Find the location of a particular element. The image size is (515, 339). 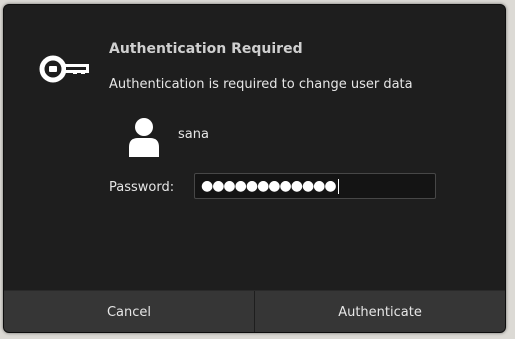

text-caret is located at coordinates (338, 186).